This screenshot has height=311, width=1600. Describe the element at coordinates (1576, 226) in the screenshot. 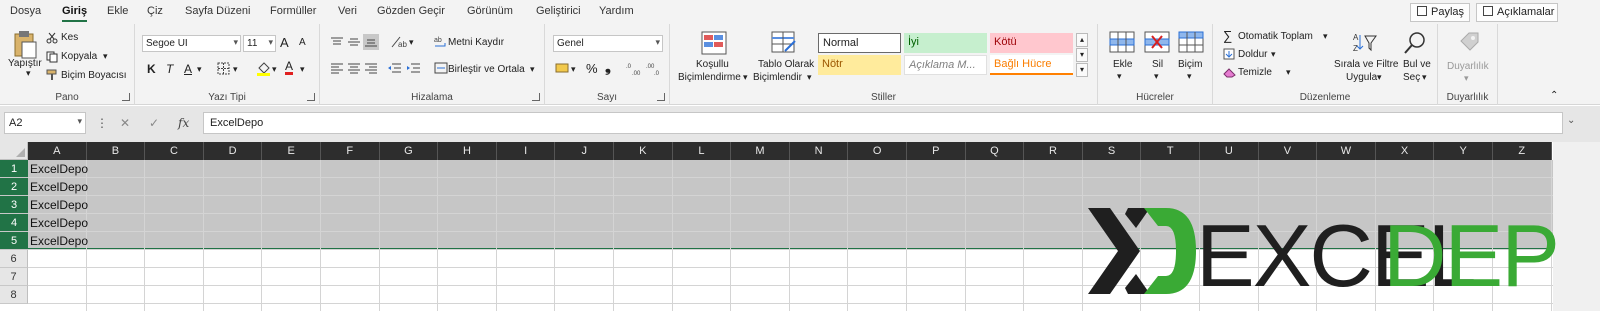

I see `right-scroll-area` at that location.